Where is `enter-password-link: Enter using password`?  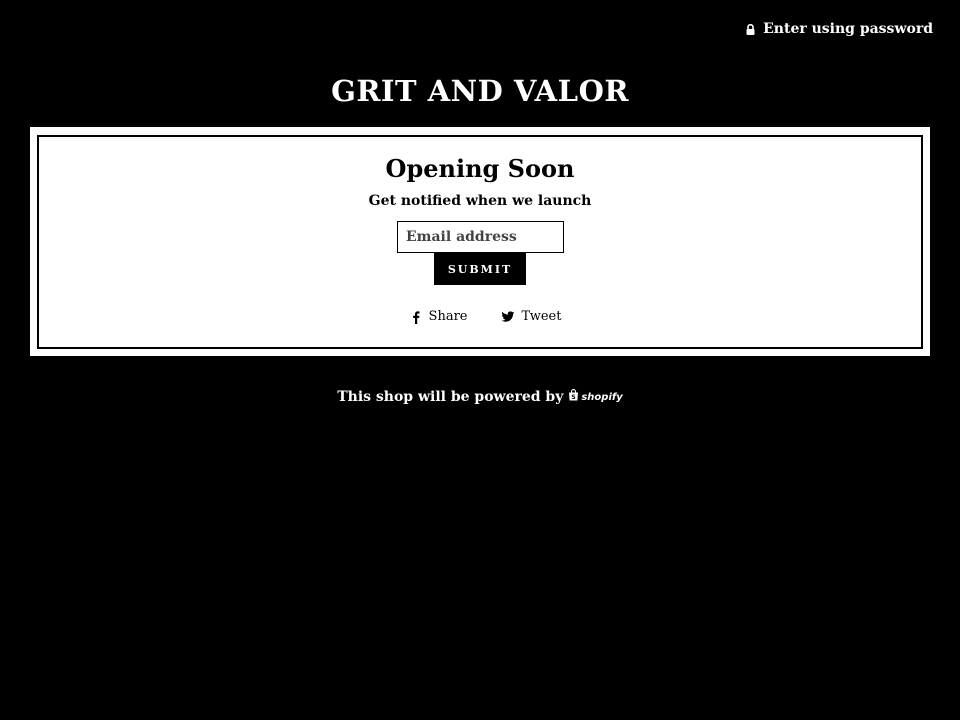 enter-password-link: Enter using password is located at coordinates (839, 29).